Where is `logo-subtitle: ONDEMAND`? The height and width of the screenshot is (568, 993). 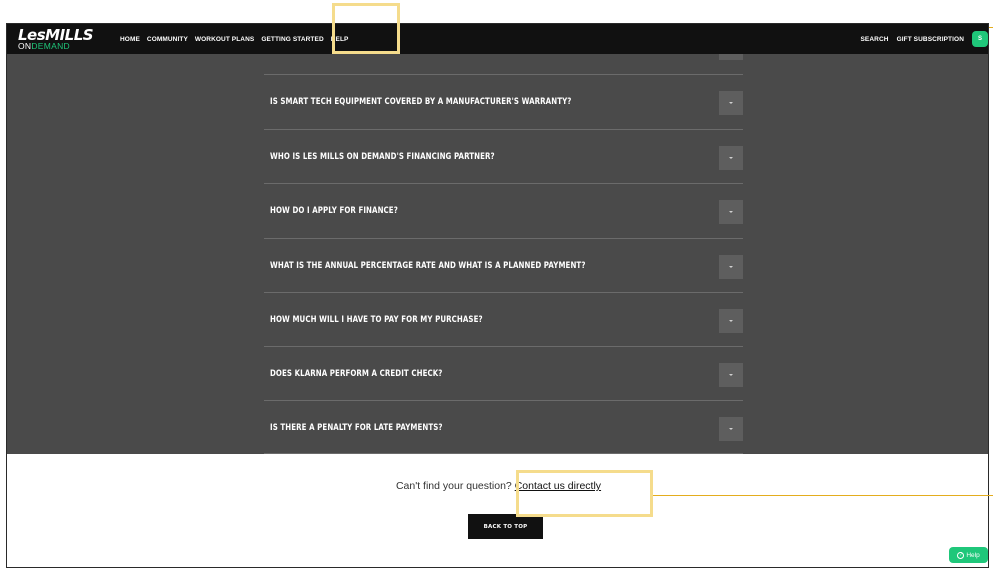 logo-subtitle: ONDEMAND is located at coordinates (65, 46).